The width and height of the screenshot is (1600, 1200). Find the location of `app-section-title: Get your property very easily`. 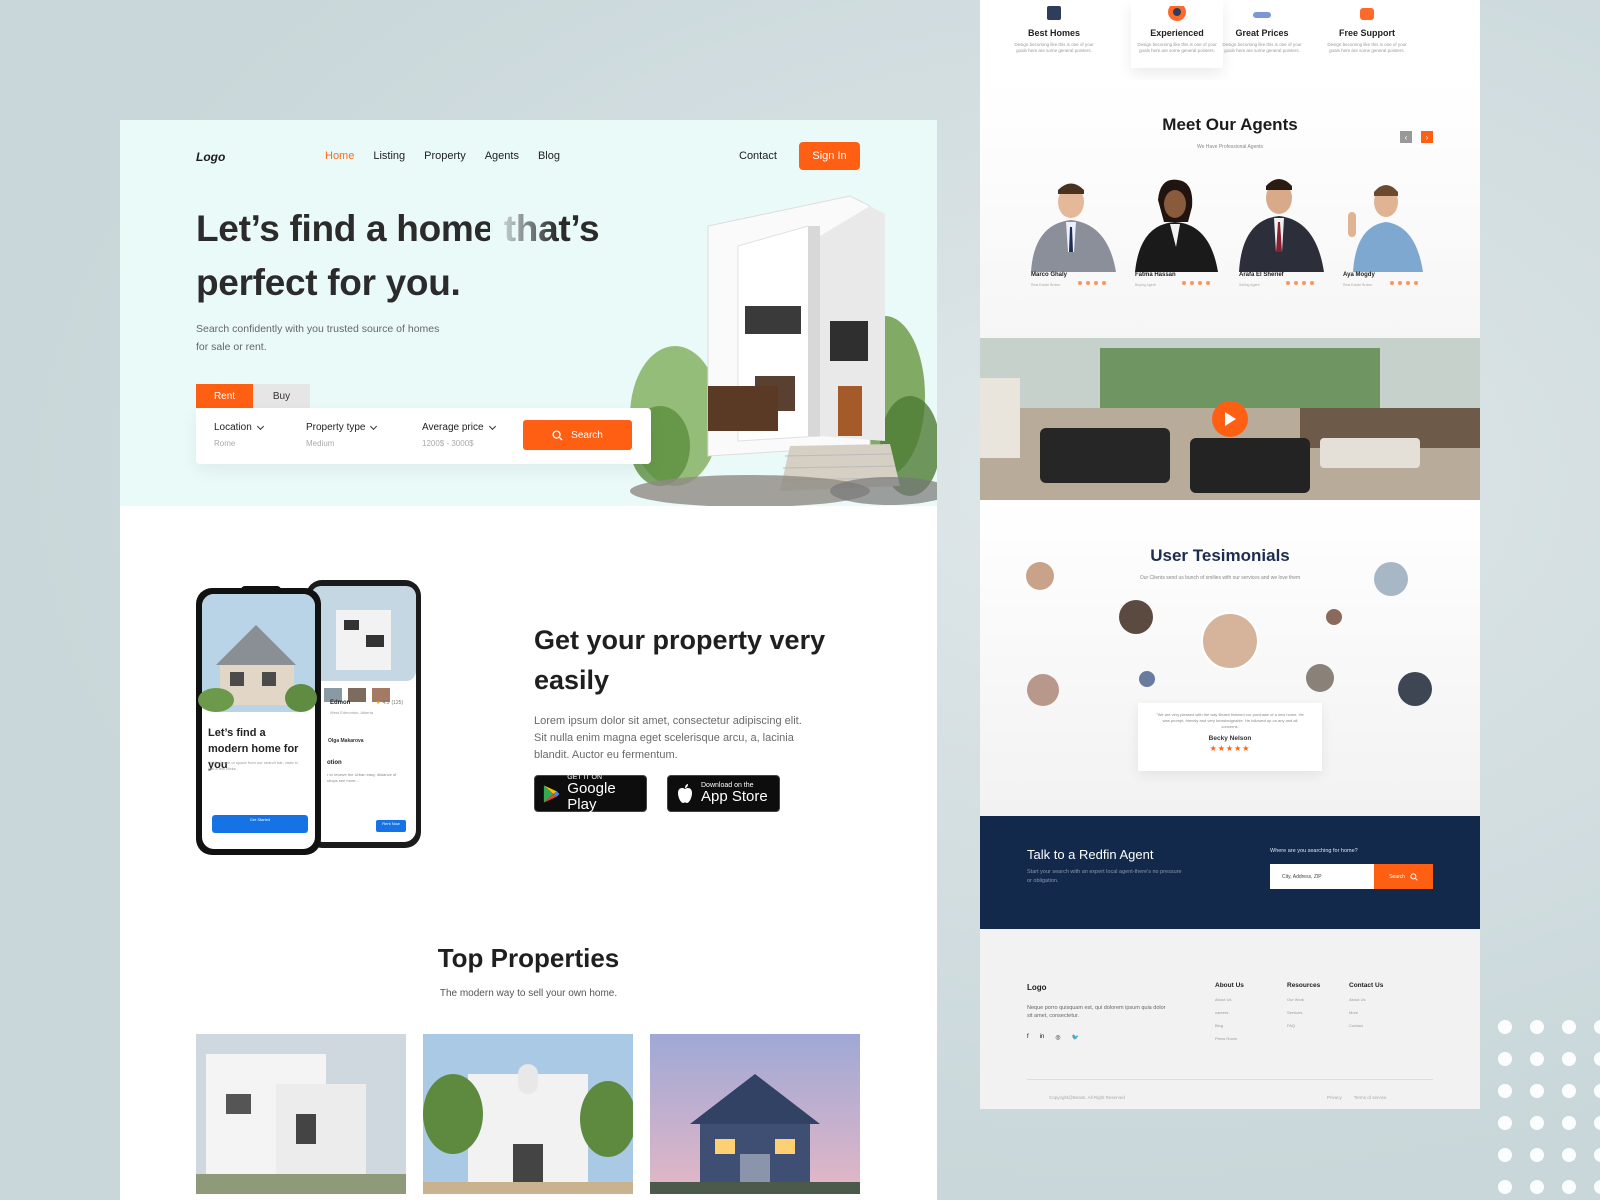

app-section-title: Get your property very easily is located at coordinates (680, 660).